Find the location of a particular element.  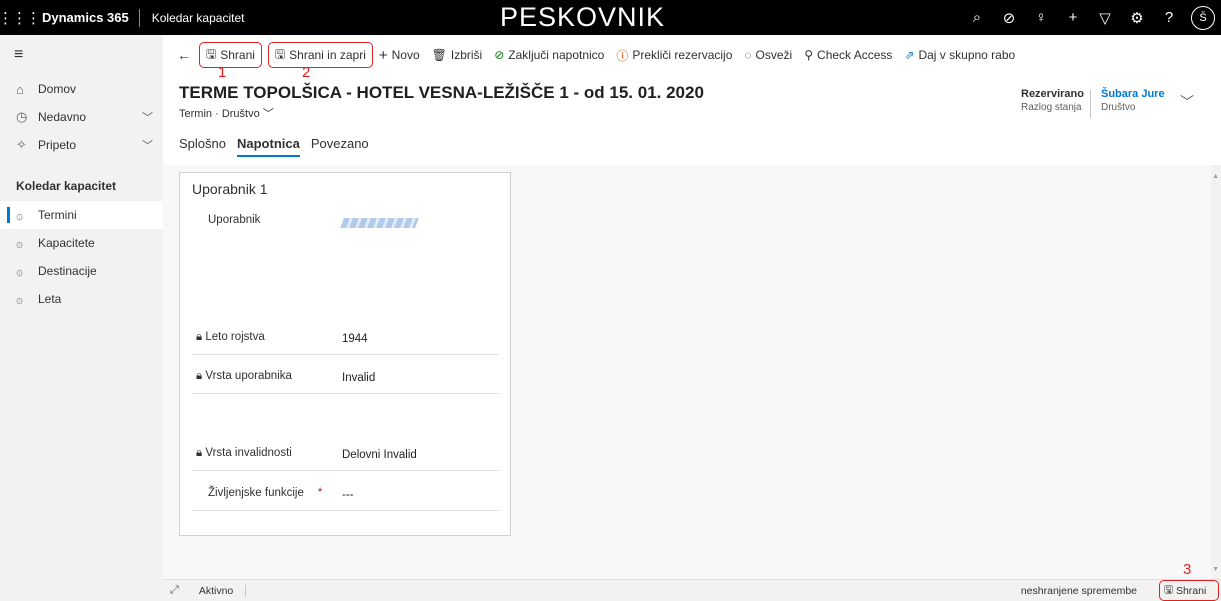

section-title: Uporabnik 1 is located at coordinates (230, 189).